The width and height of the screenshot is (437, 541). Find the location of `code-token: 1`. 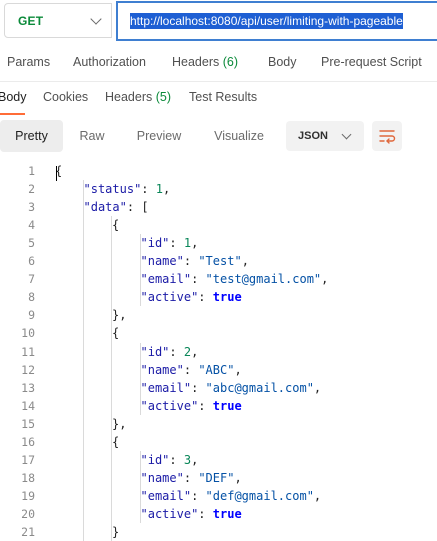

code-token: 1 is located at coordinates (159, 189).